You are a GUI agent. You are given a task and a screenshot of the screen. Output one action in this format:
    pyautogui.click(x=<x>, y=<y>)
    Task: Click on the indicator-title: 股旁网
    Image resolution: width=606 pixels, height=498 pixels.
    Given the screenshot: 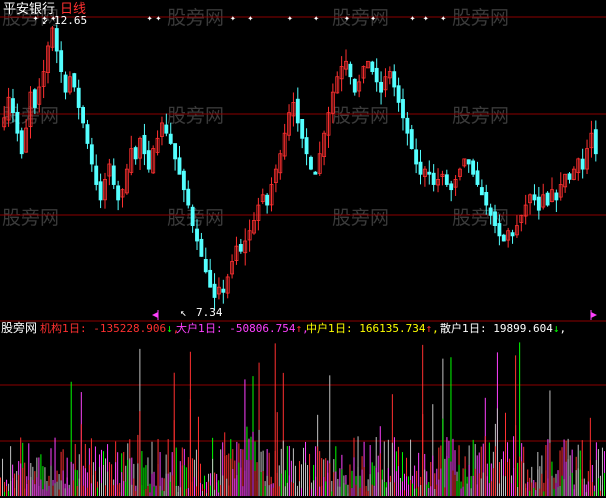 What is the action you would take?
    pyautogui.click(x=19, y=327)
    